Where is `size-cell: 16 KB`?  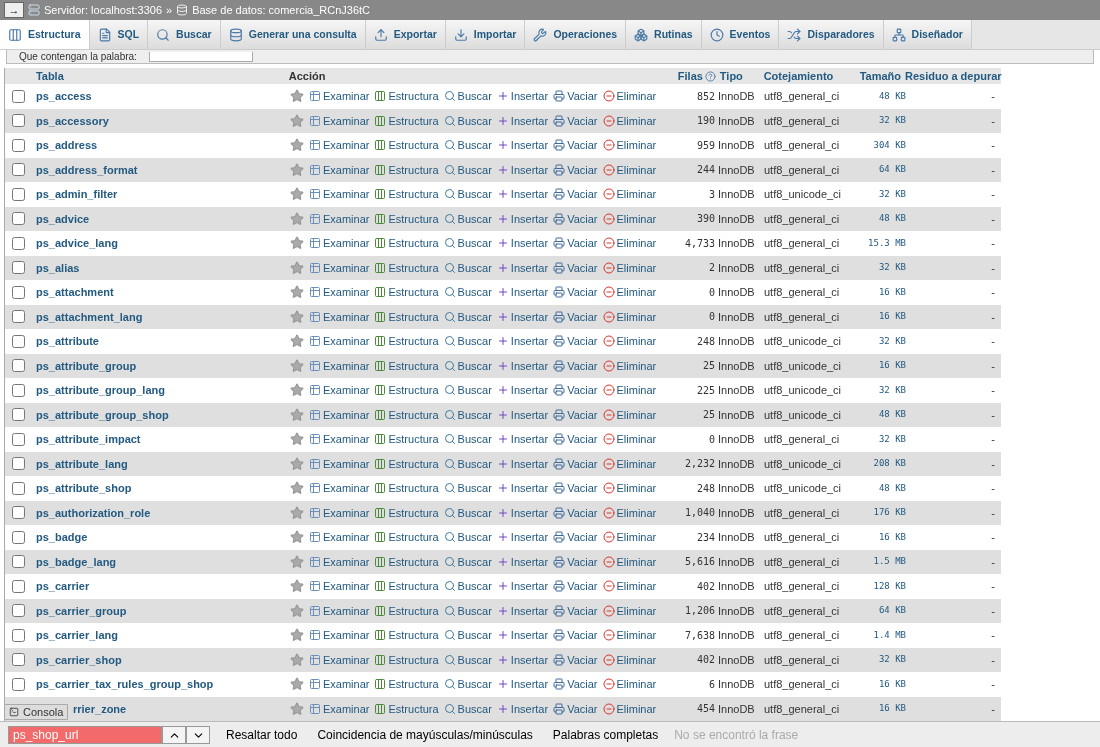 size-cell: 16 KB is located at coordinates (880, 292).